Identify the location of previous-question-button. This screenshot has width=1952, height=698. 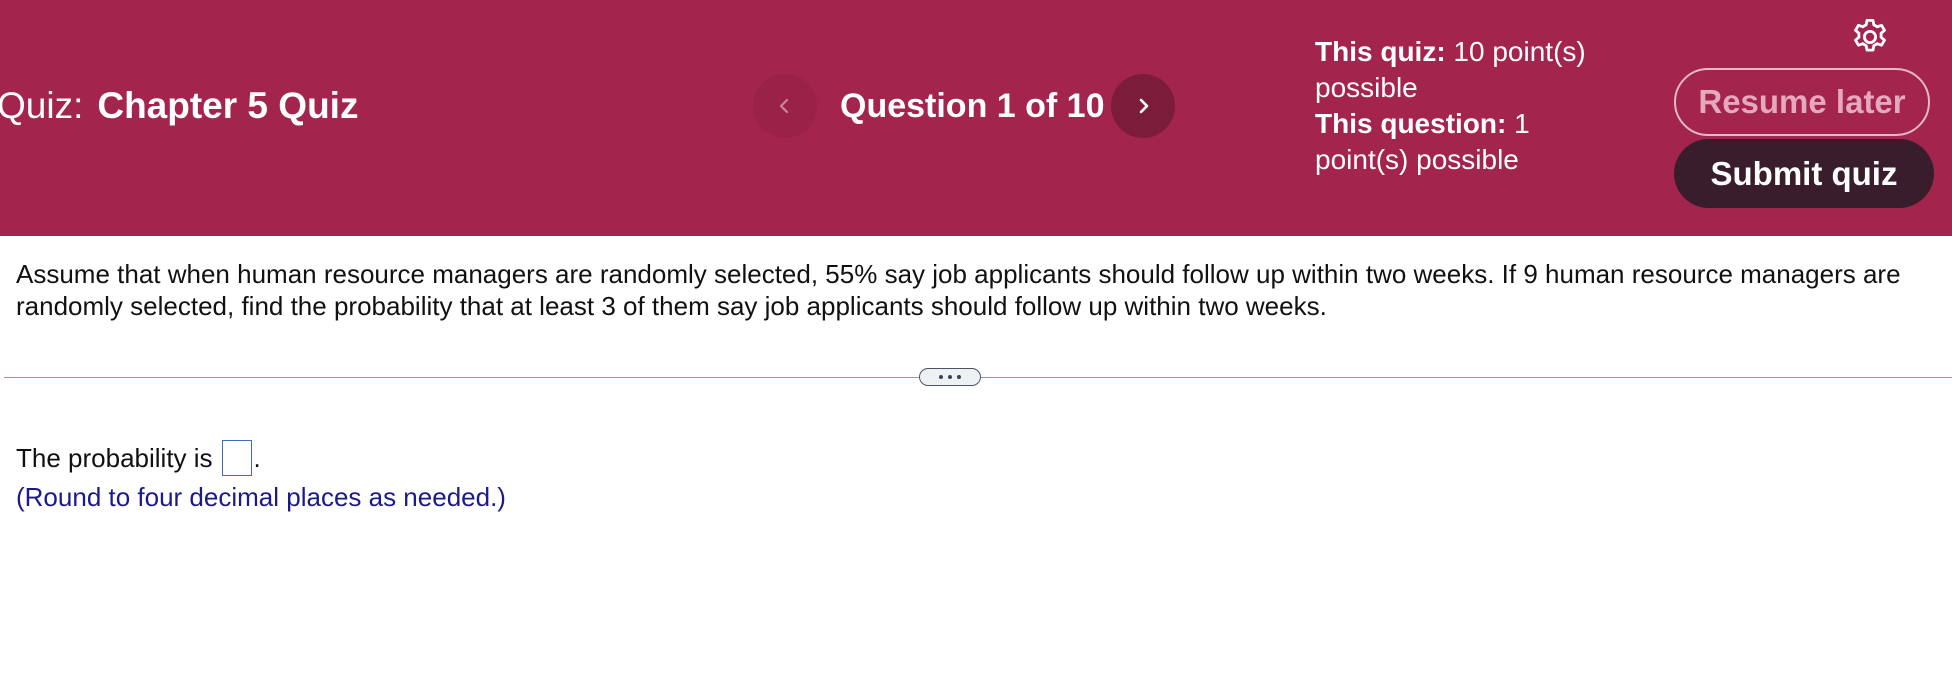
(785, 106).